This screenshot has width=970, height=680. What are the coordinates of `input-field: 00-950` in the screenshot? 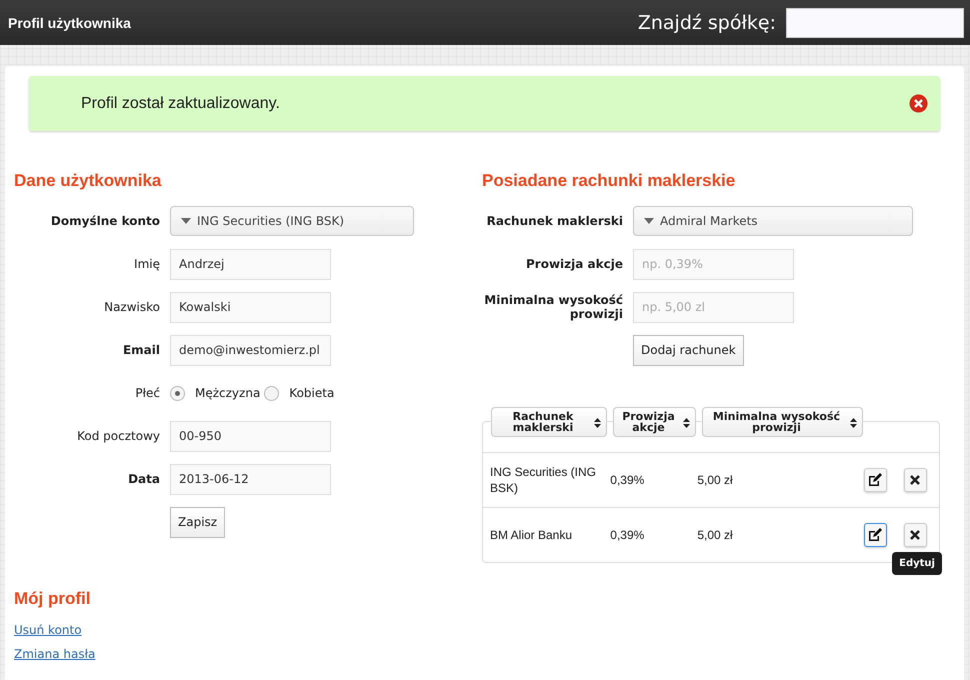 It's located at (250, 436).